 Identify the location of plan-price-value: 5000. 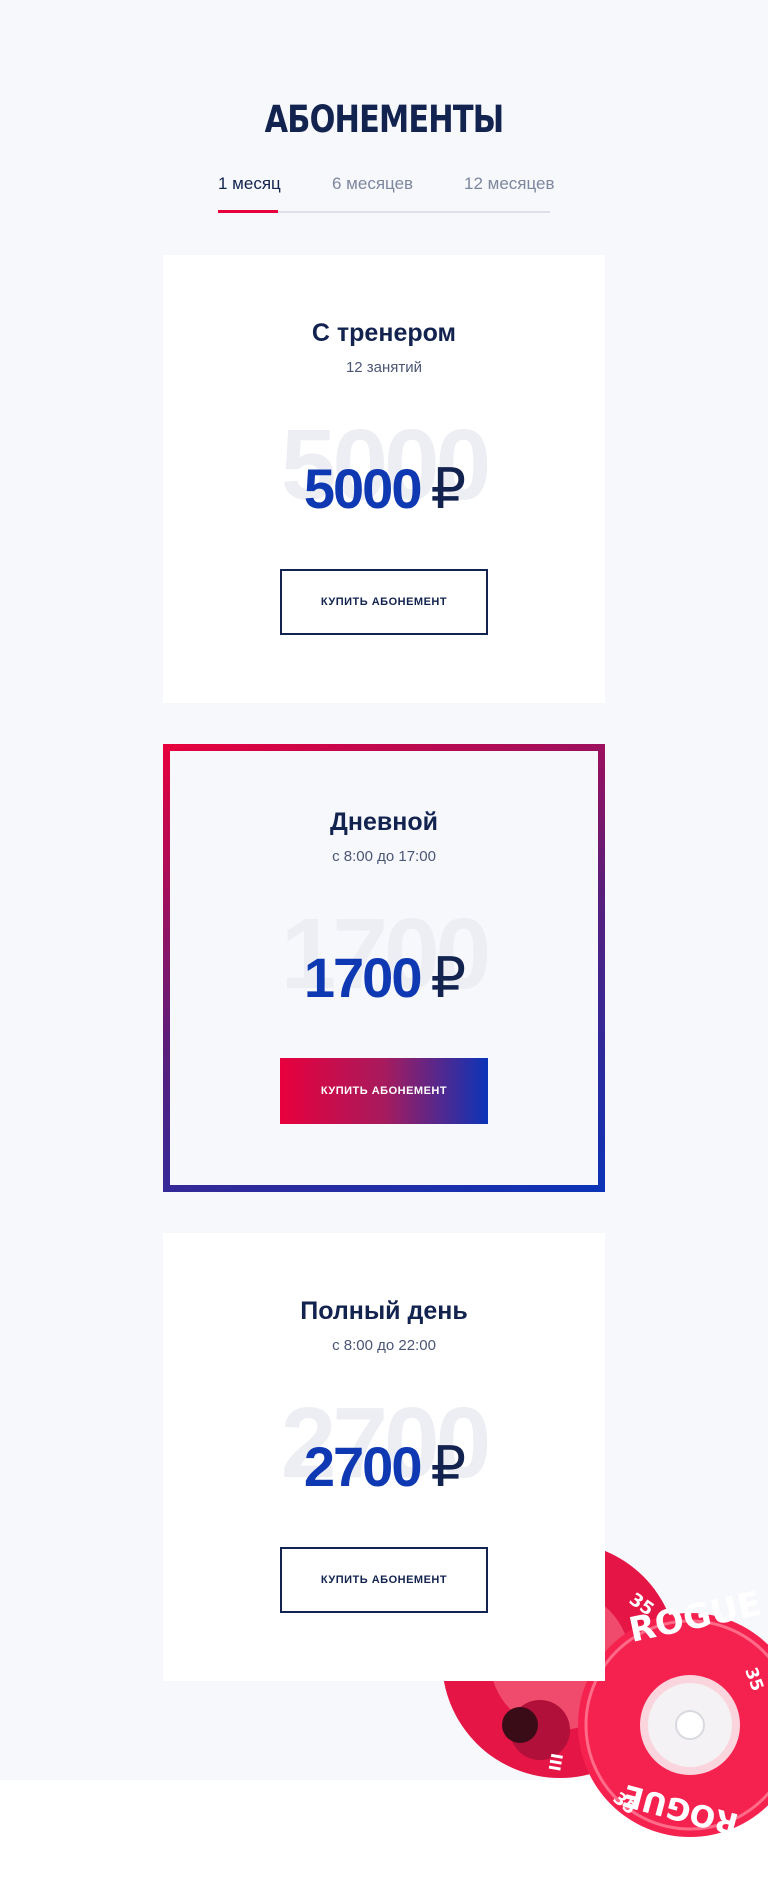
(363, 488).